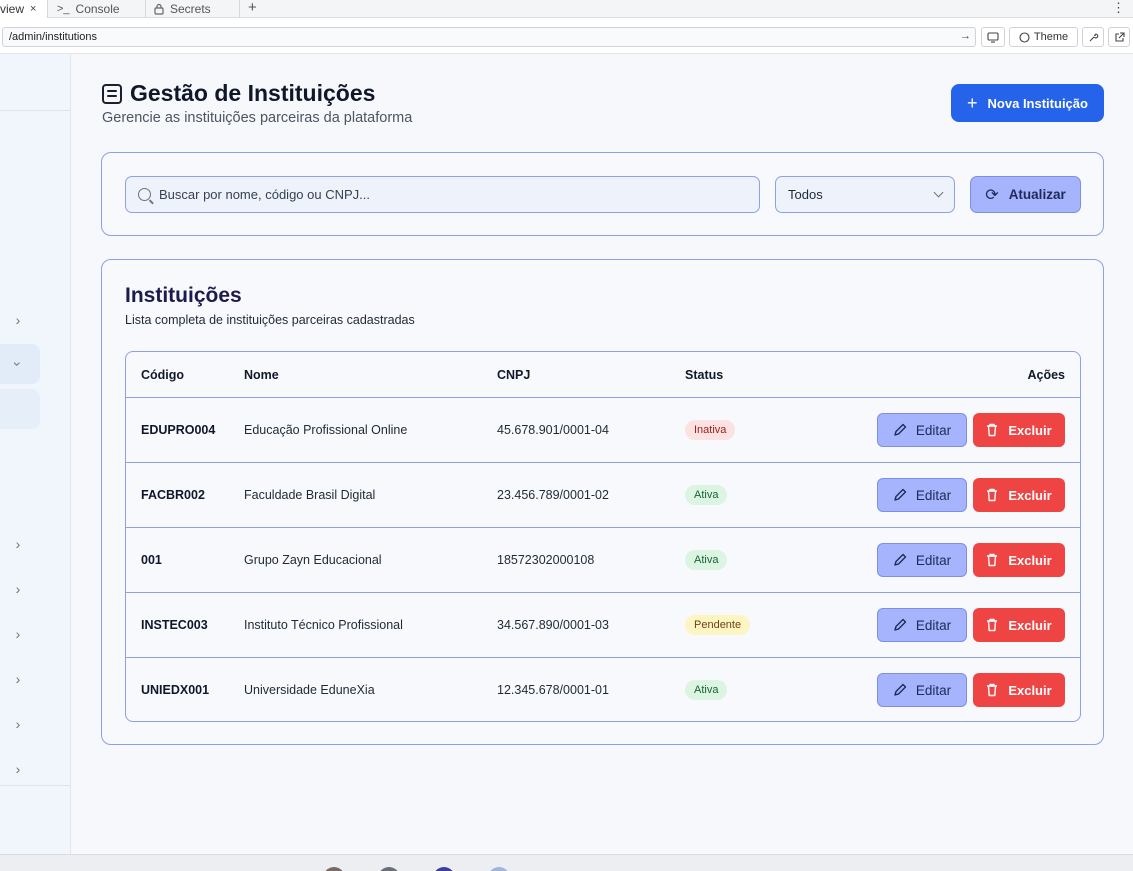 This screenshot has height=871, width=1133. What do you see at coordinates (704, 375) in the screenshot?
I see `column-header-status: Status` at bounding box center [704, 375].